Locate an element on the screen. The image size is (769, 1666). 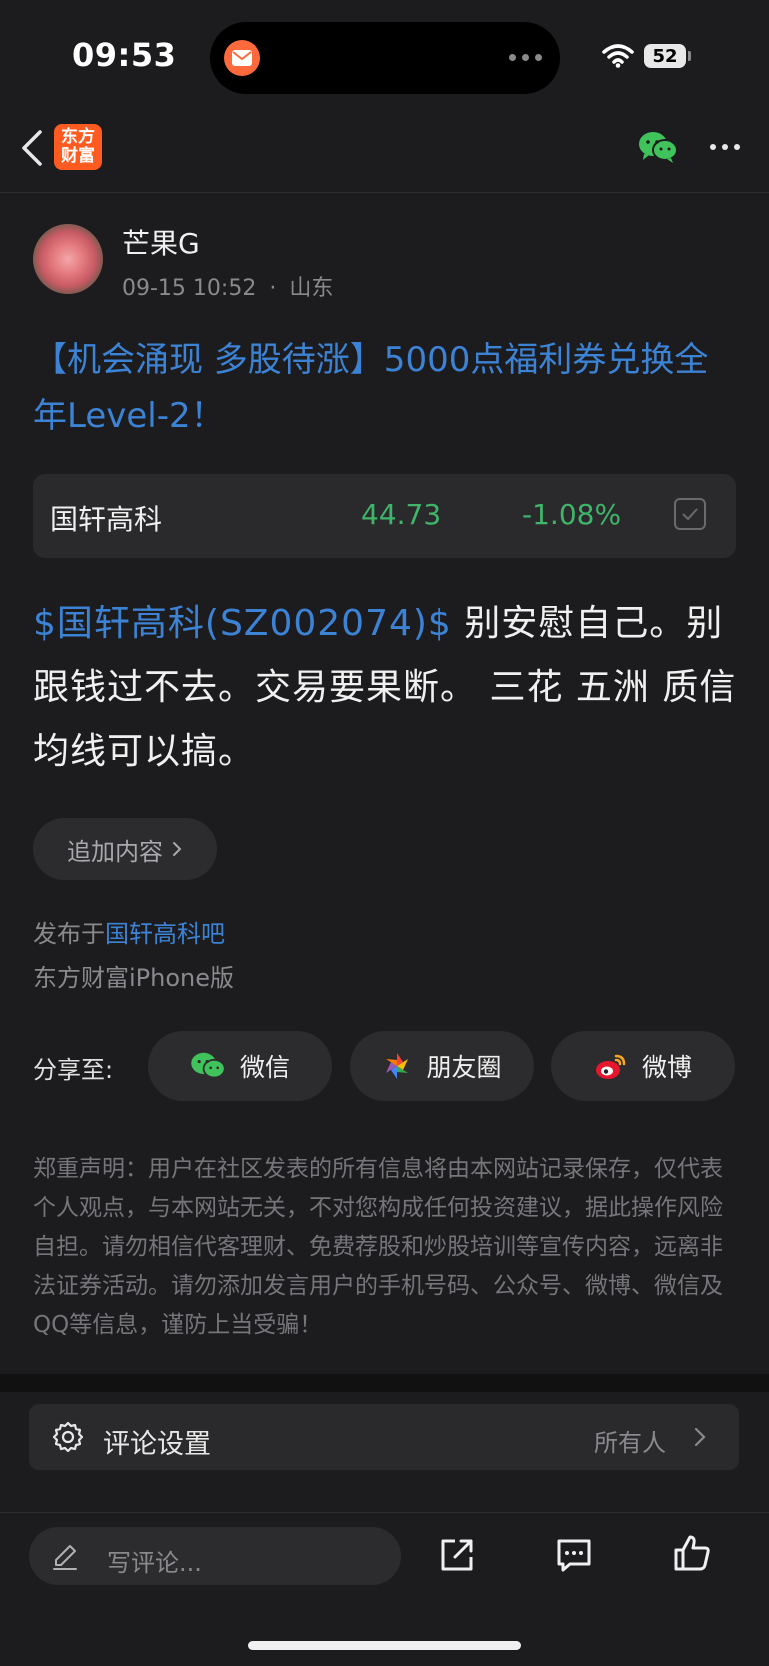
author-name: 芒果G is located at coordinates (161, 242).